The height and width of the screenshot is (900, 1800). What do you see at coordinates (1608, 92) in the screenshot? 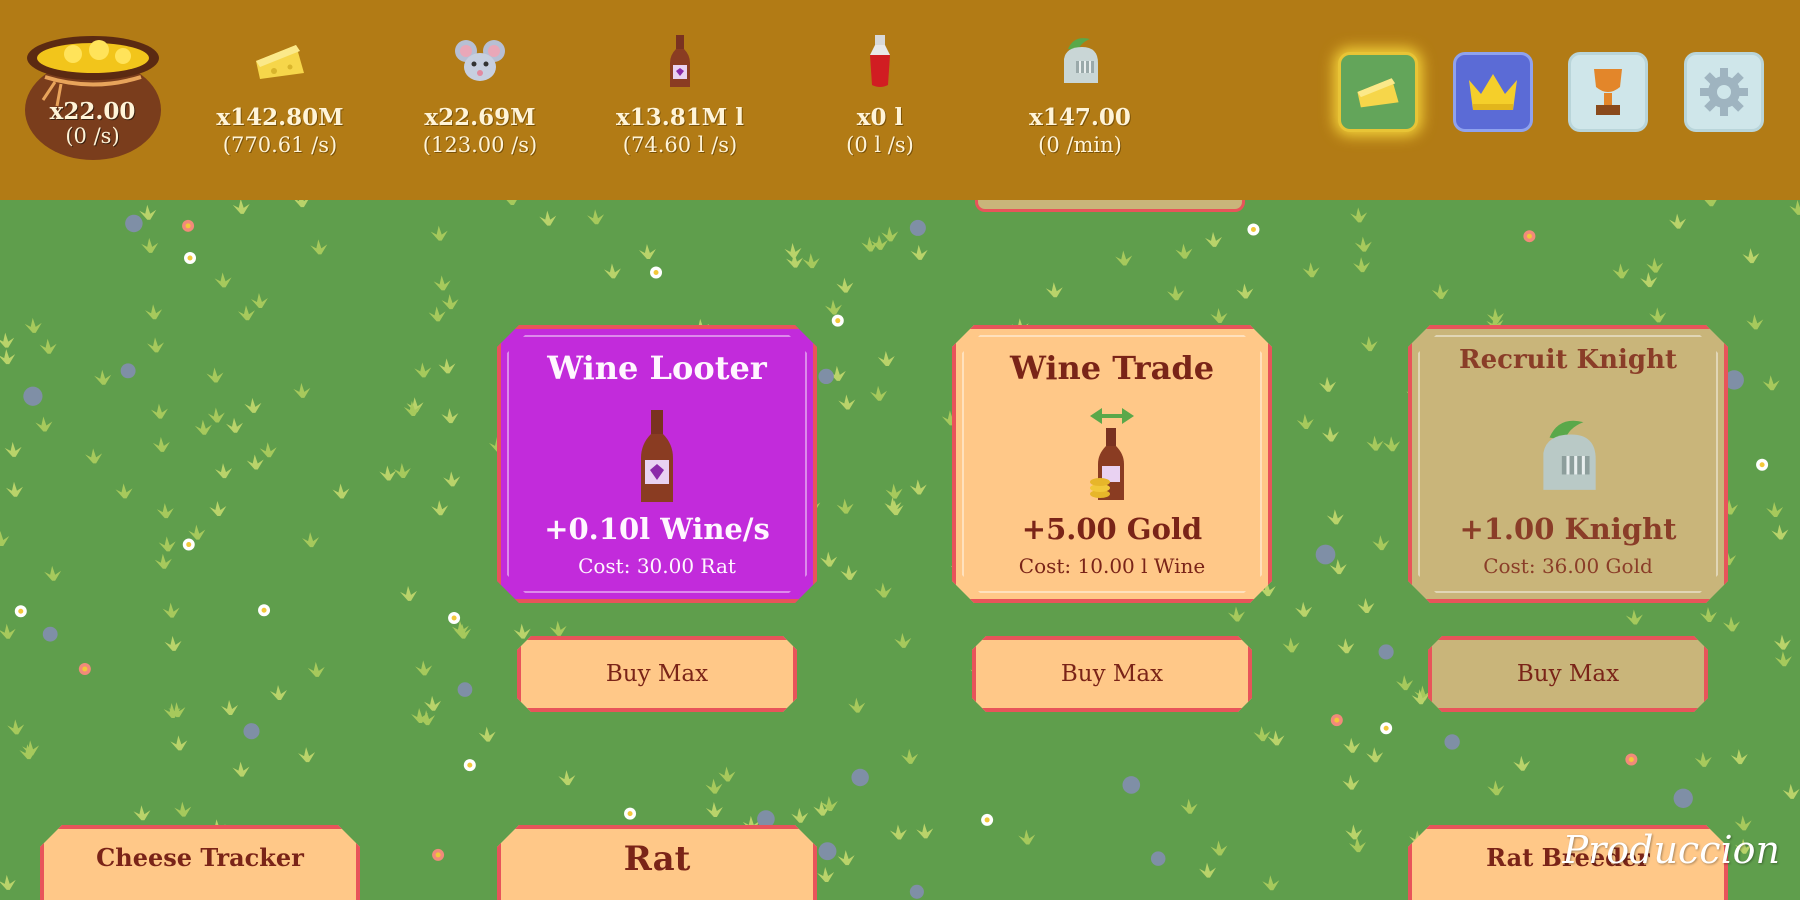
I see `achievements-button` at bounding box center [1608, 92].